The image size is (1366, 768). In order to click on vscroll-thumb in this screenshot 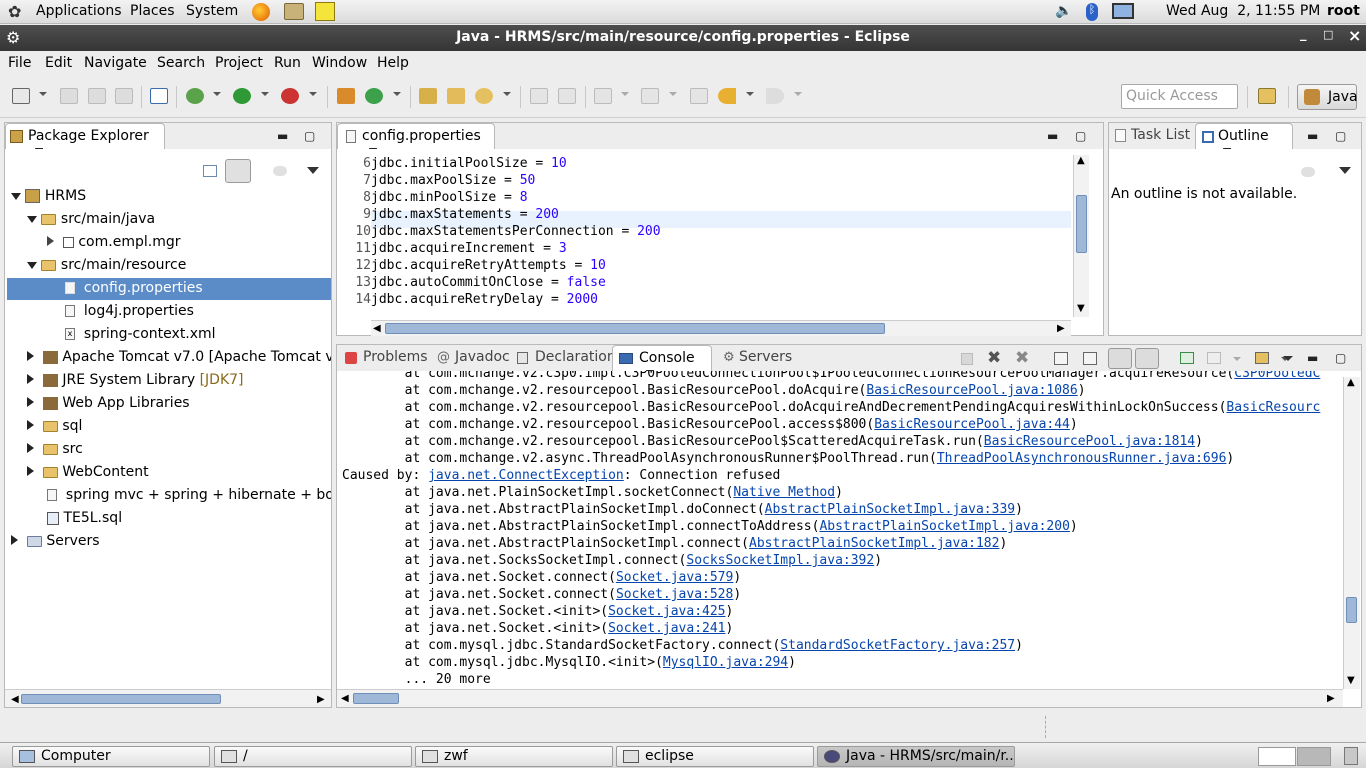, I will do `click(1351, 610)`.